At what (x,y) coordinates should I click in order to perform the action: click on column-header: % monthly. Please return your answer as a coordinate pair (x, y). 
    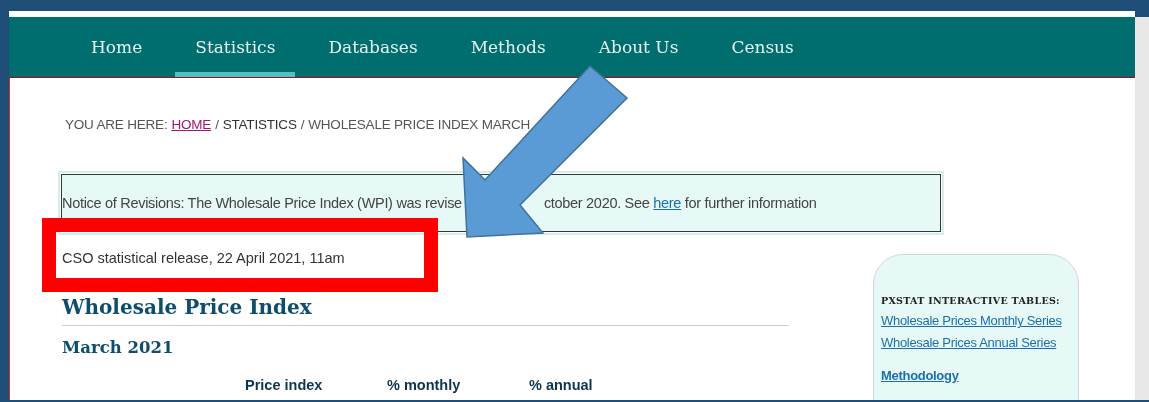
    Looking at the image, I should click on (424, 385).